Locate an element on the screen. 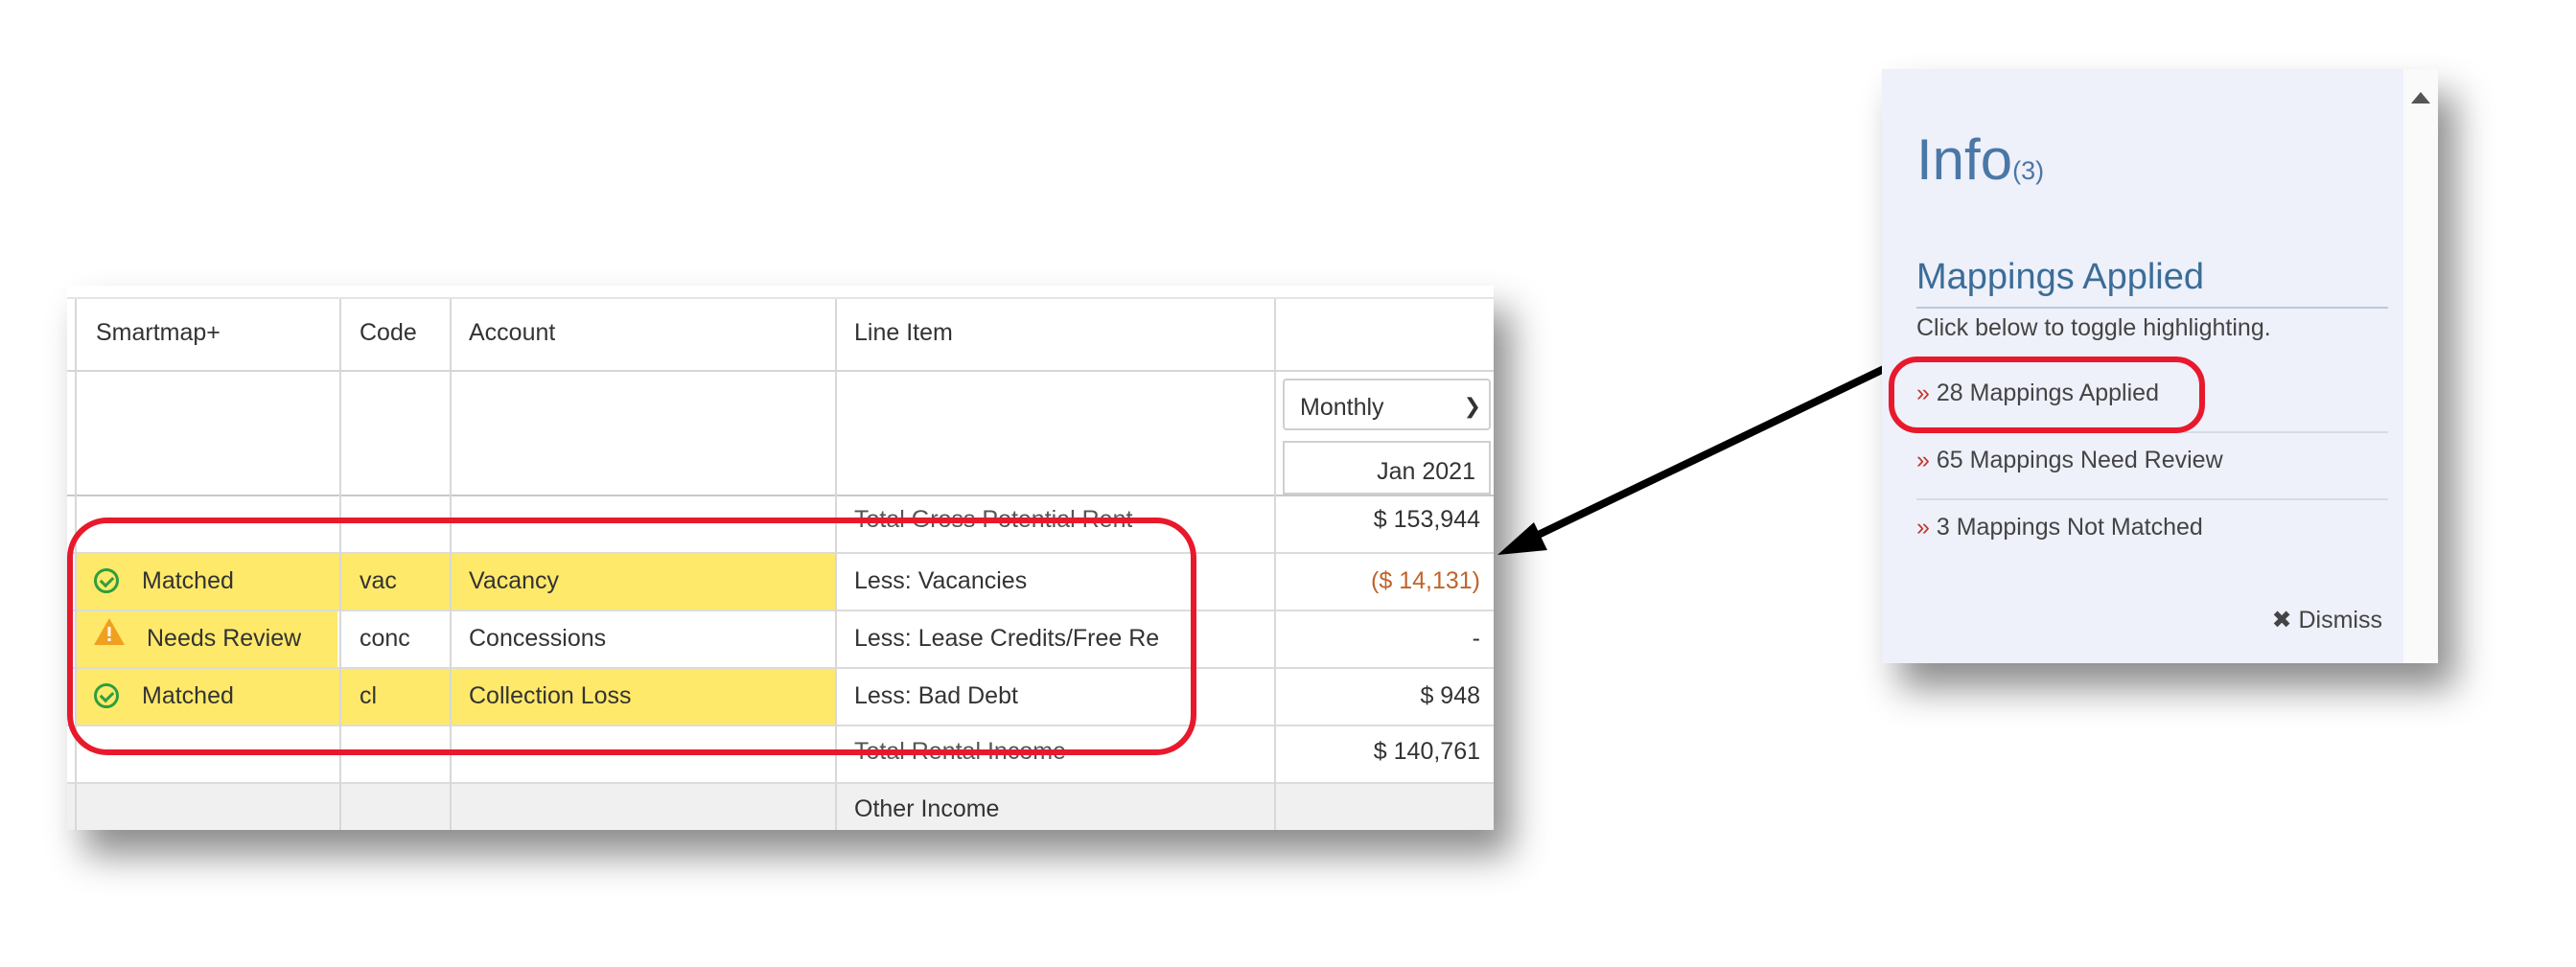 Image resolution: width=2576 pixels, height=967 pixels. info-count: (3) is located at coordinates (2029, 170).